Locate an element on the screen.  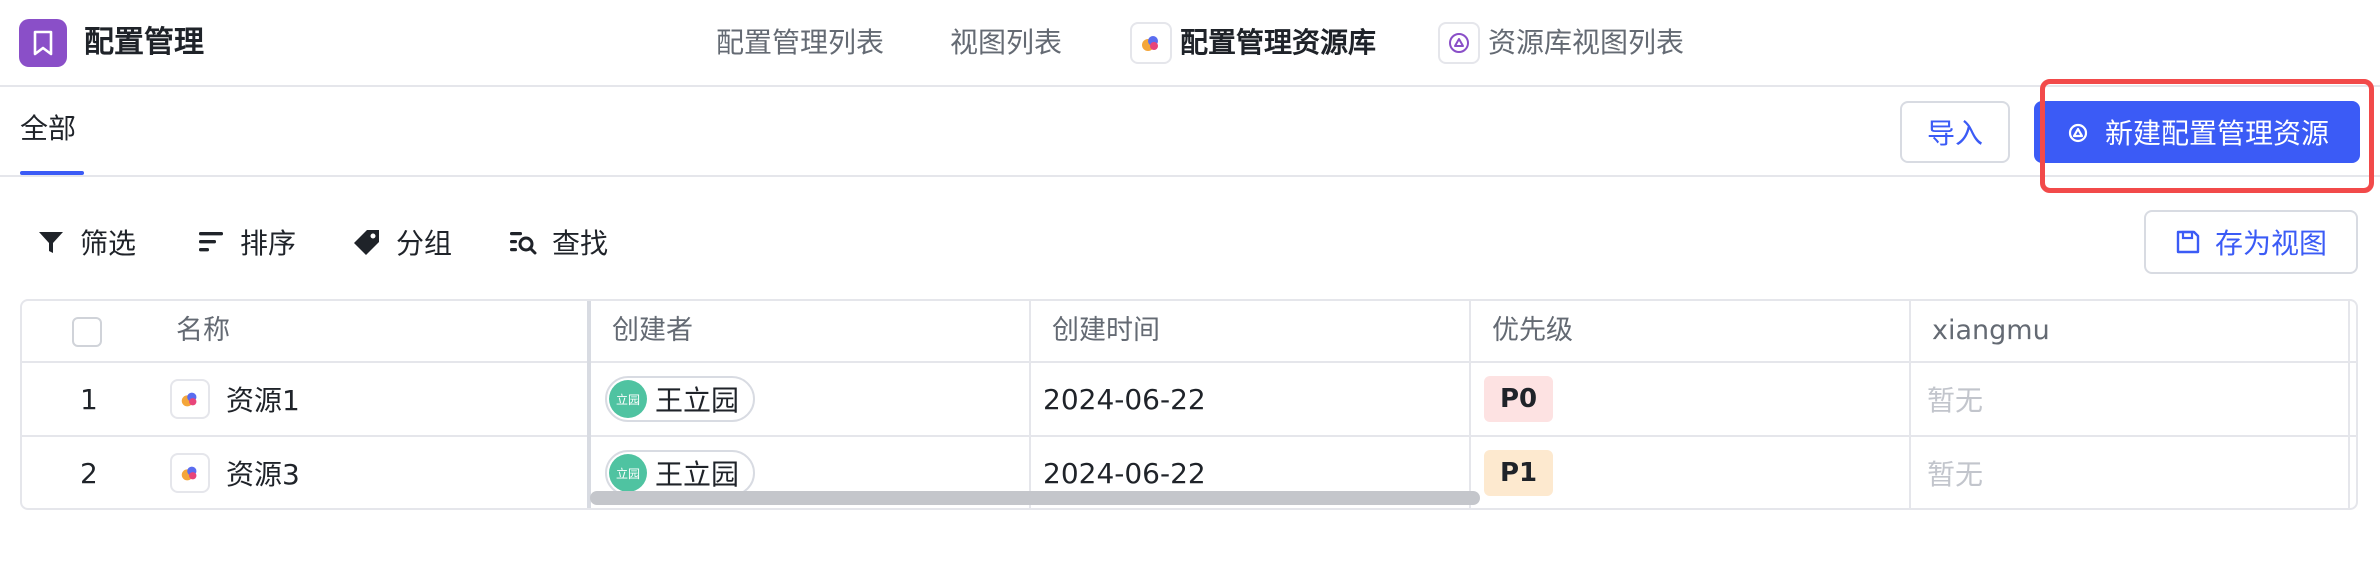
save-as-view-label: 存为视图 is located at coordinates (2270, 243).